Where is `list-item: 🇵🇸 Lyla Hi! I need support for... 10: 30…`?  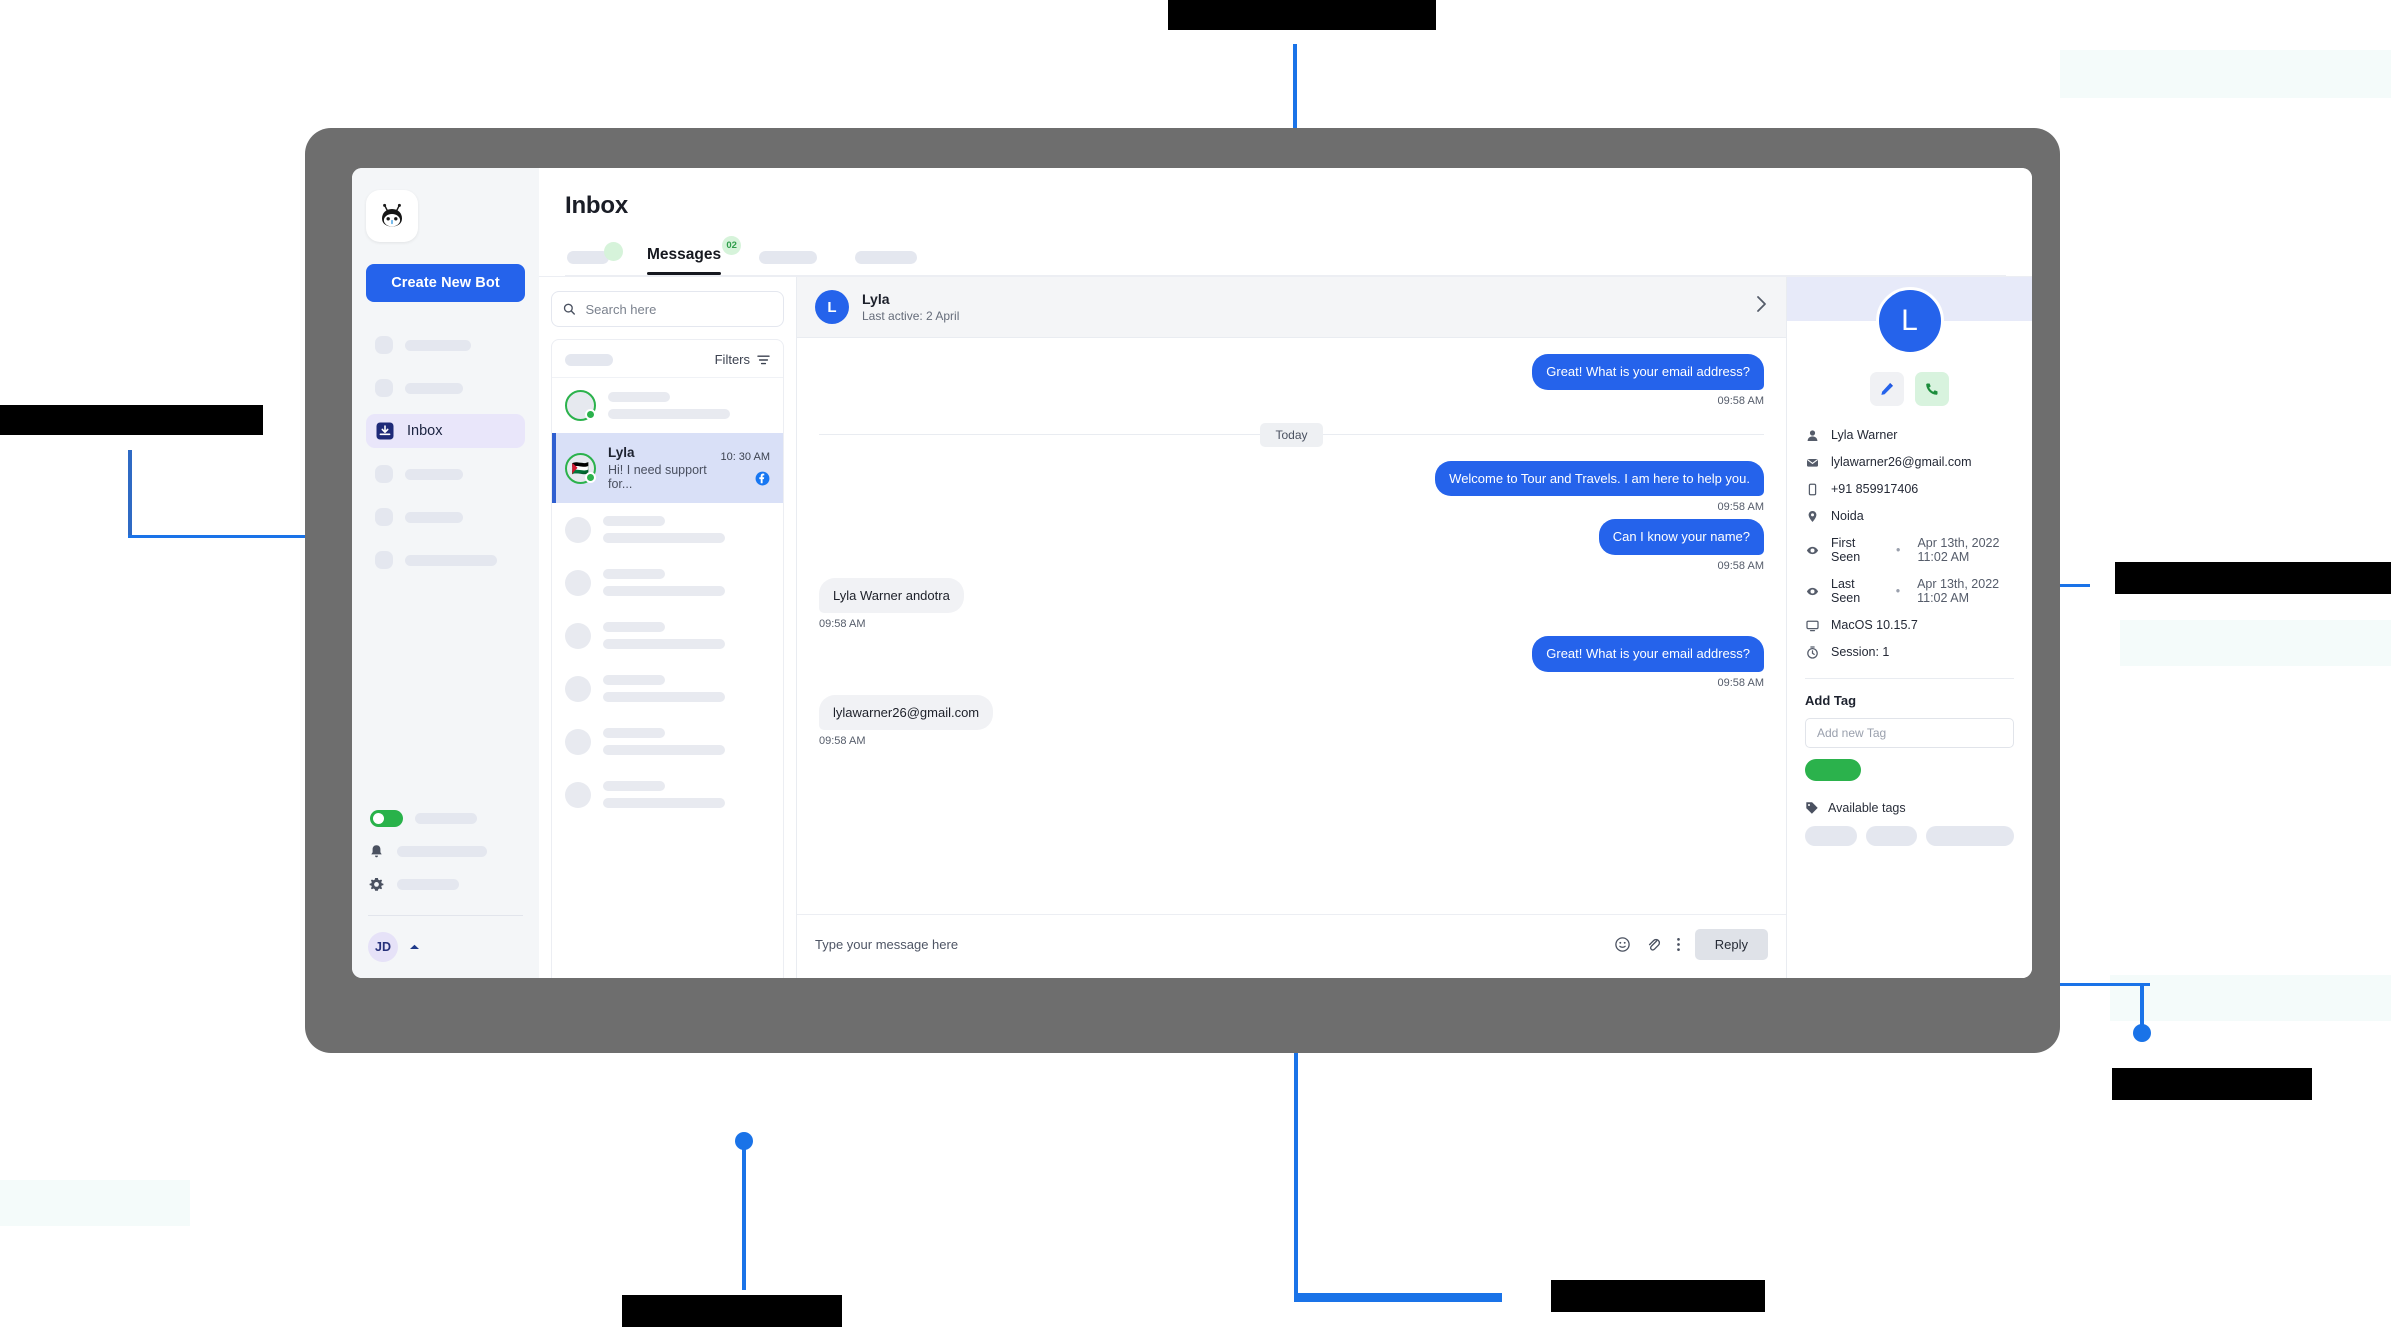 list-item: 🇵🇸 Lyla Hi! I need support for... 10: 30… is located at coordinates (667, 468).